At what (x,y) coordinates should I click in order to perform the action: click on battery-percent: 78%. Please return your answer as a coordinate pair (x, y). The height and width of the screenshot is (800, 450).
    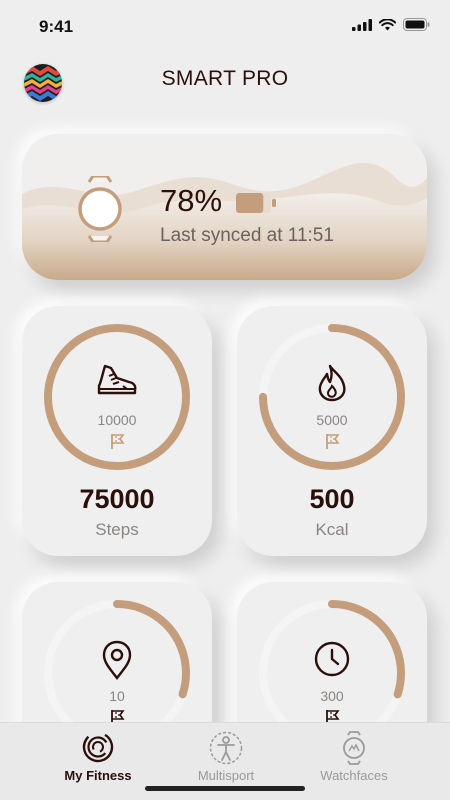
    Looking at the image, I should click on (191, 200).